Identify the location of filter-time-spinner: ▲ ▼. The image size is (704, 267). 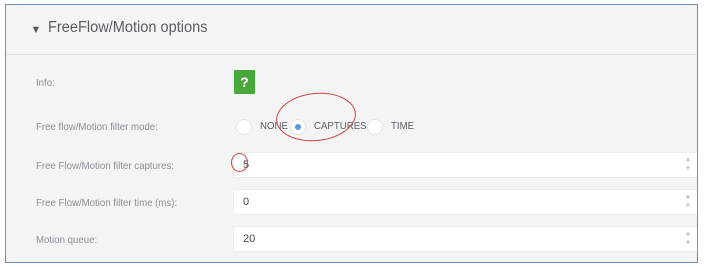
(688, 202).